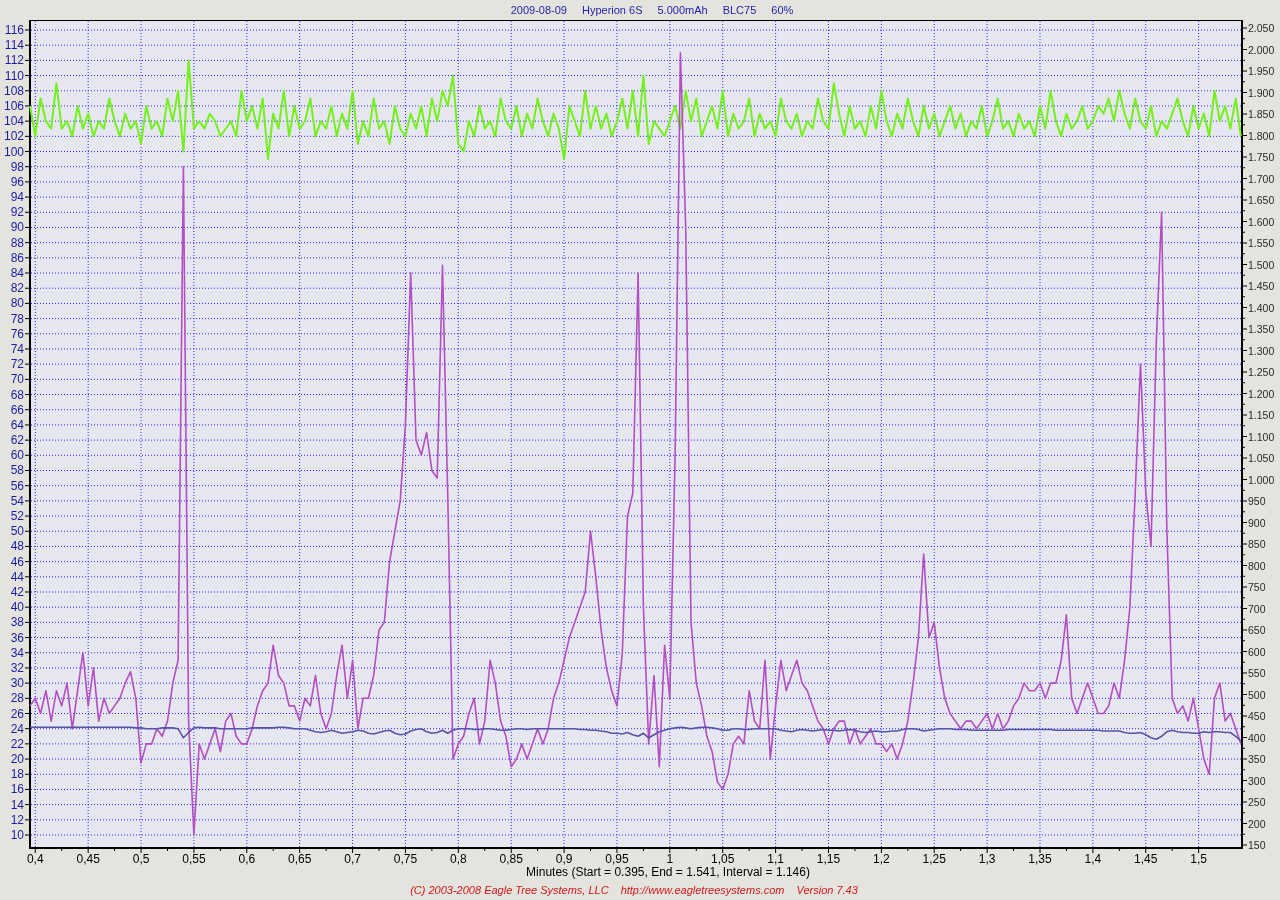 This screenshot has width=1280, height=900. What do you see at coordinates (881, 859) in the screenshot?
I see `x-axis-label: 1,2` at bounding box center [881, 859].